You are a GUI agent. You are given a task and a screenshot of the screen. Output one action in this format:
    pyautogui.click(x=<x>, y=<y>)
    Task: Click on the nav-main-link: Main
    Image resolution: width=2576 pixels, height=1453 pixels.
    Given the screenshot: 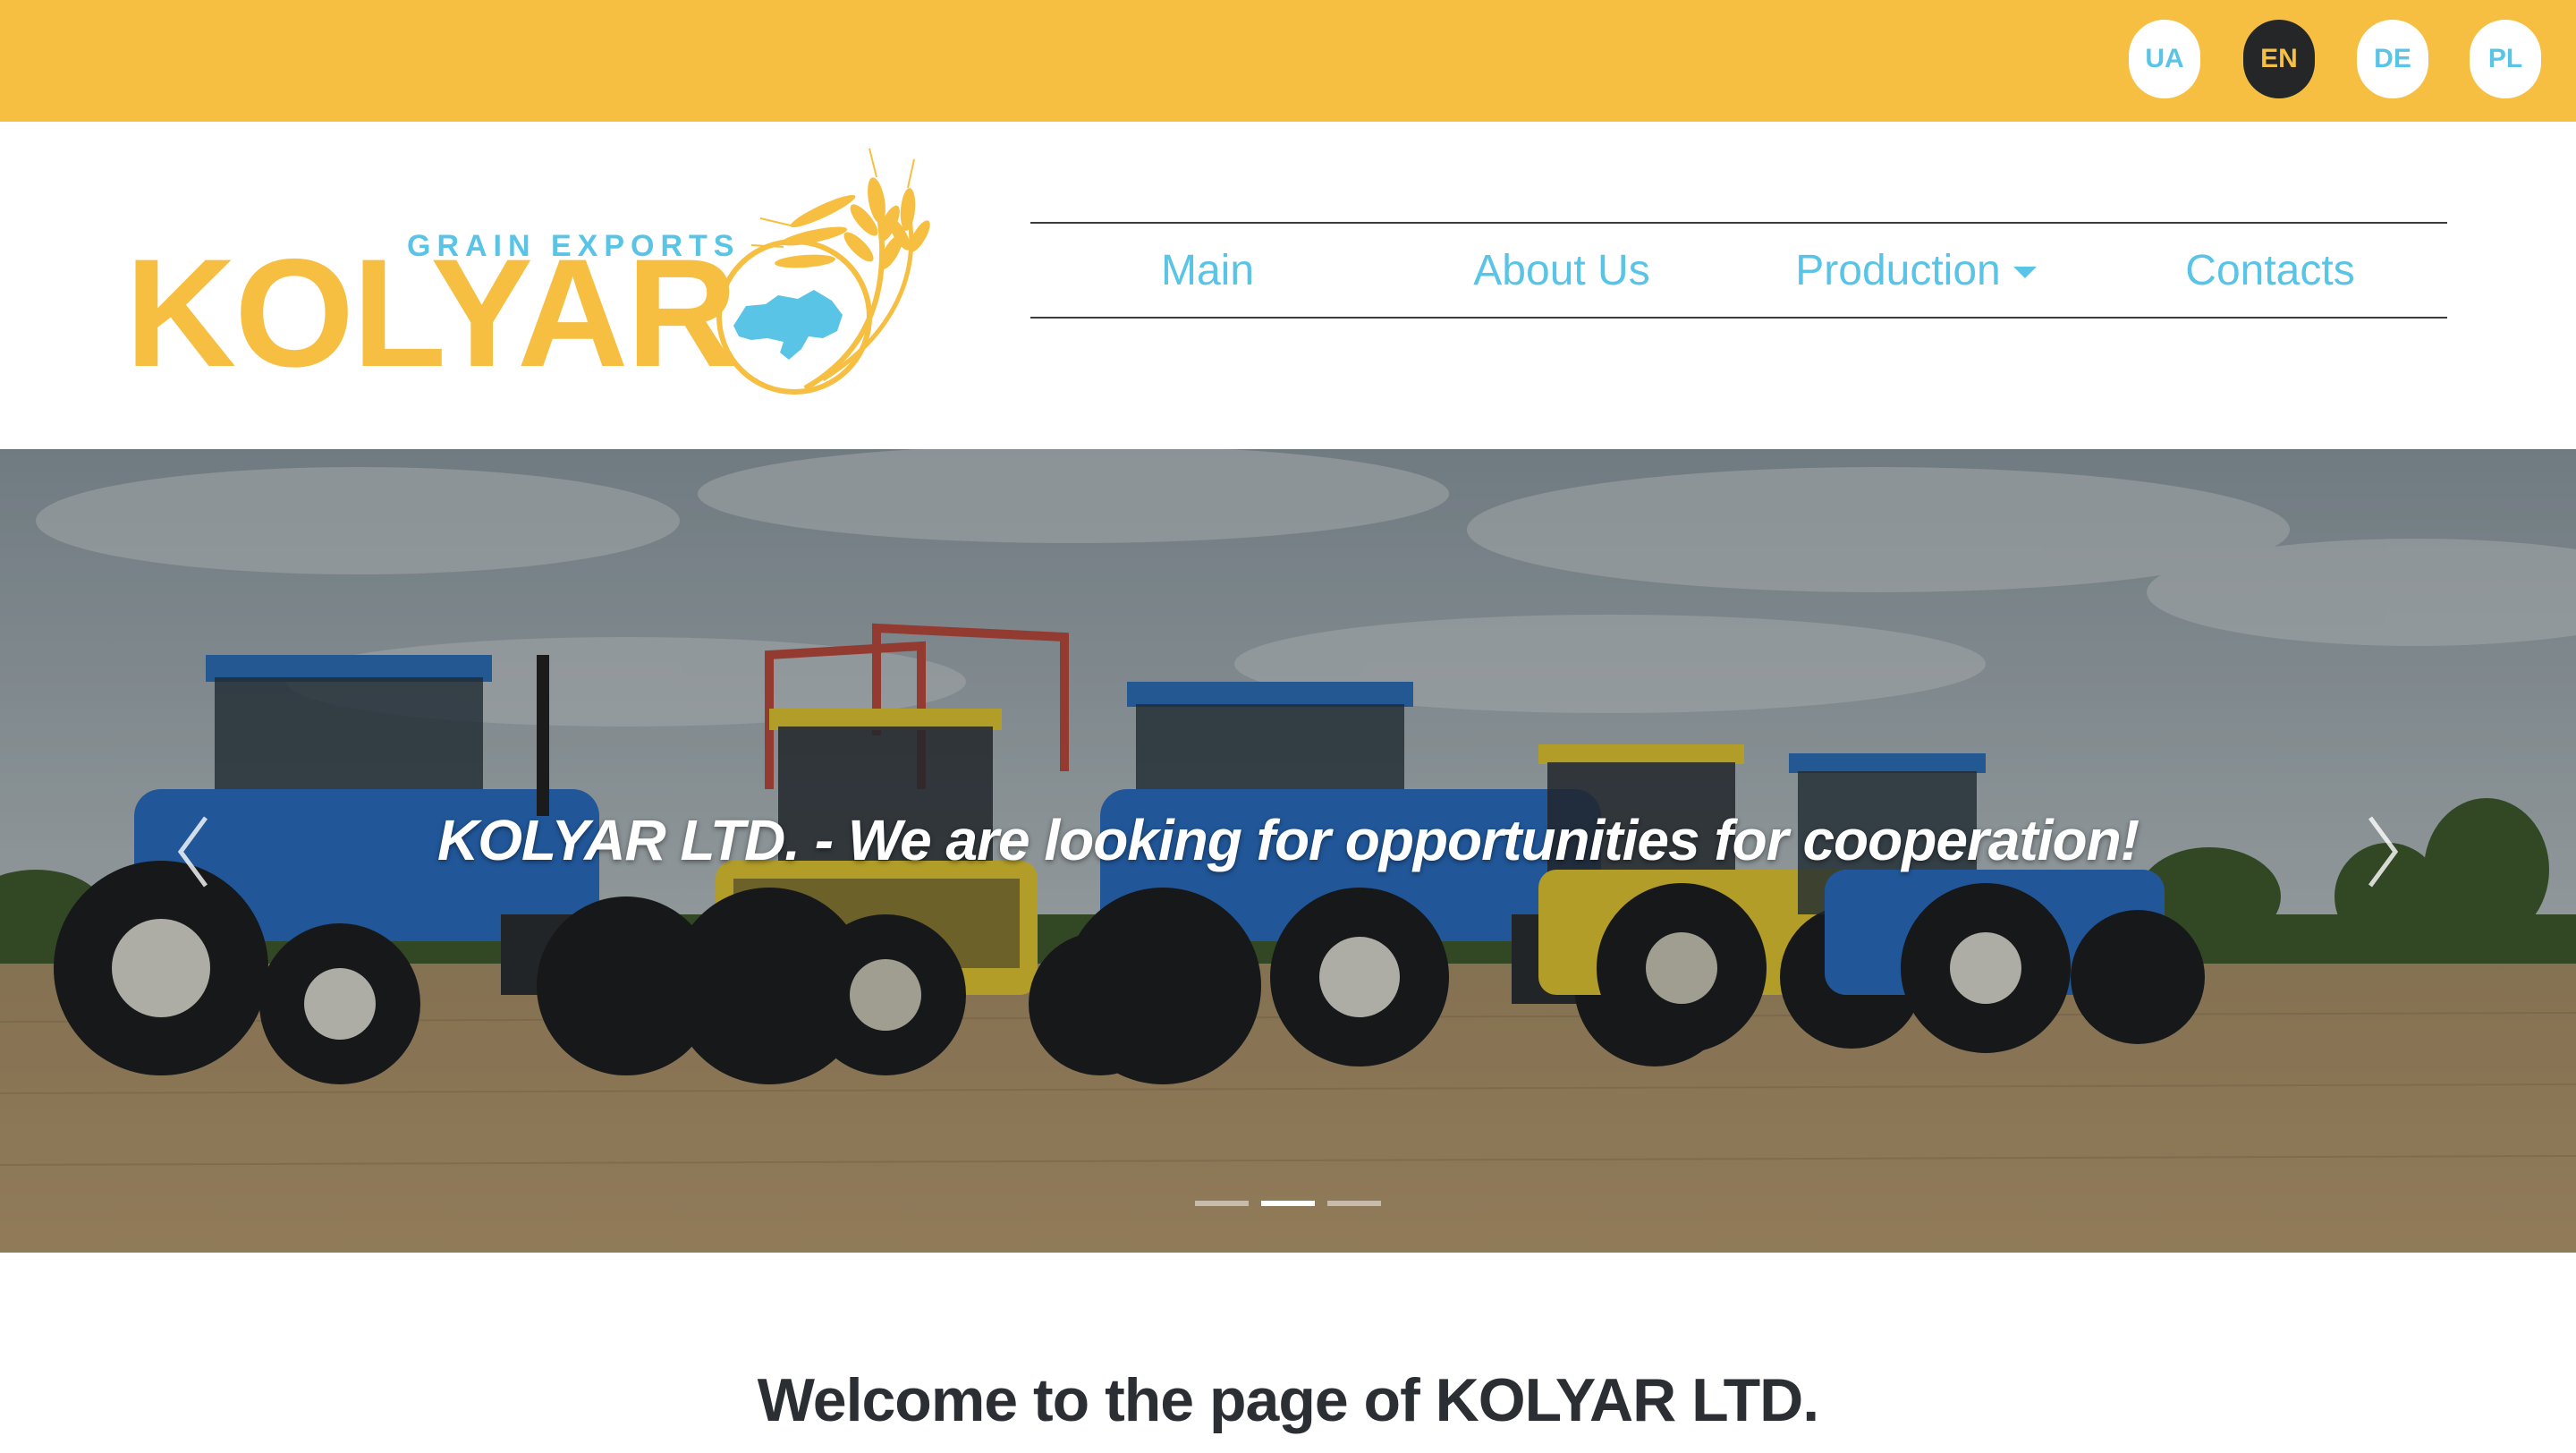 What is the action you would take?
    pyautogui.click(x=1207, y=270)
    